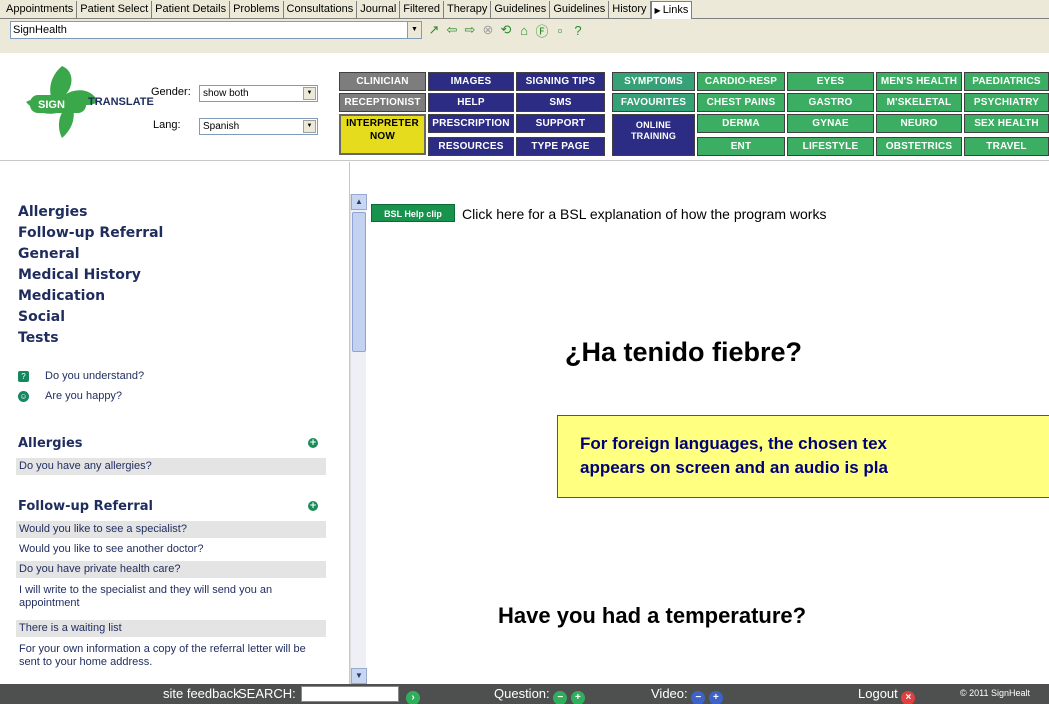 The width and height of the screenshot is (1049, 704). What do you see at coordinates (524, 30) in the screenshot?
I see `home-icon: ⌂` at bounding box center [524, 30].